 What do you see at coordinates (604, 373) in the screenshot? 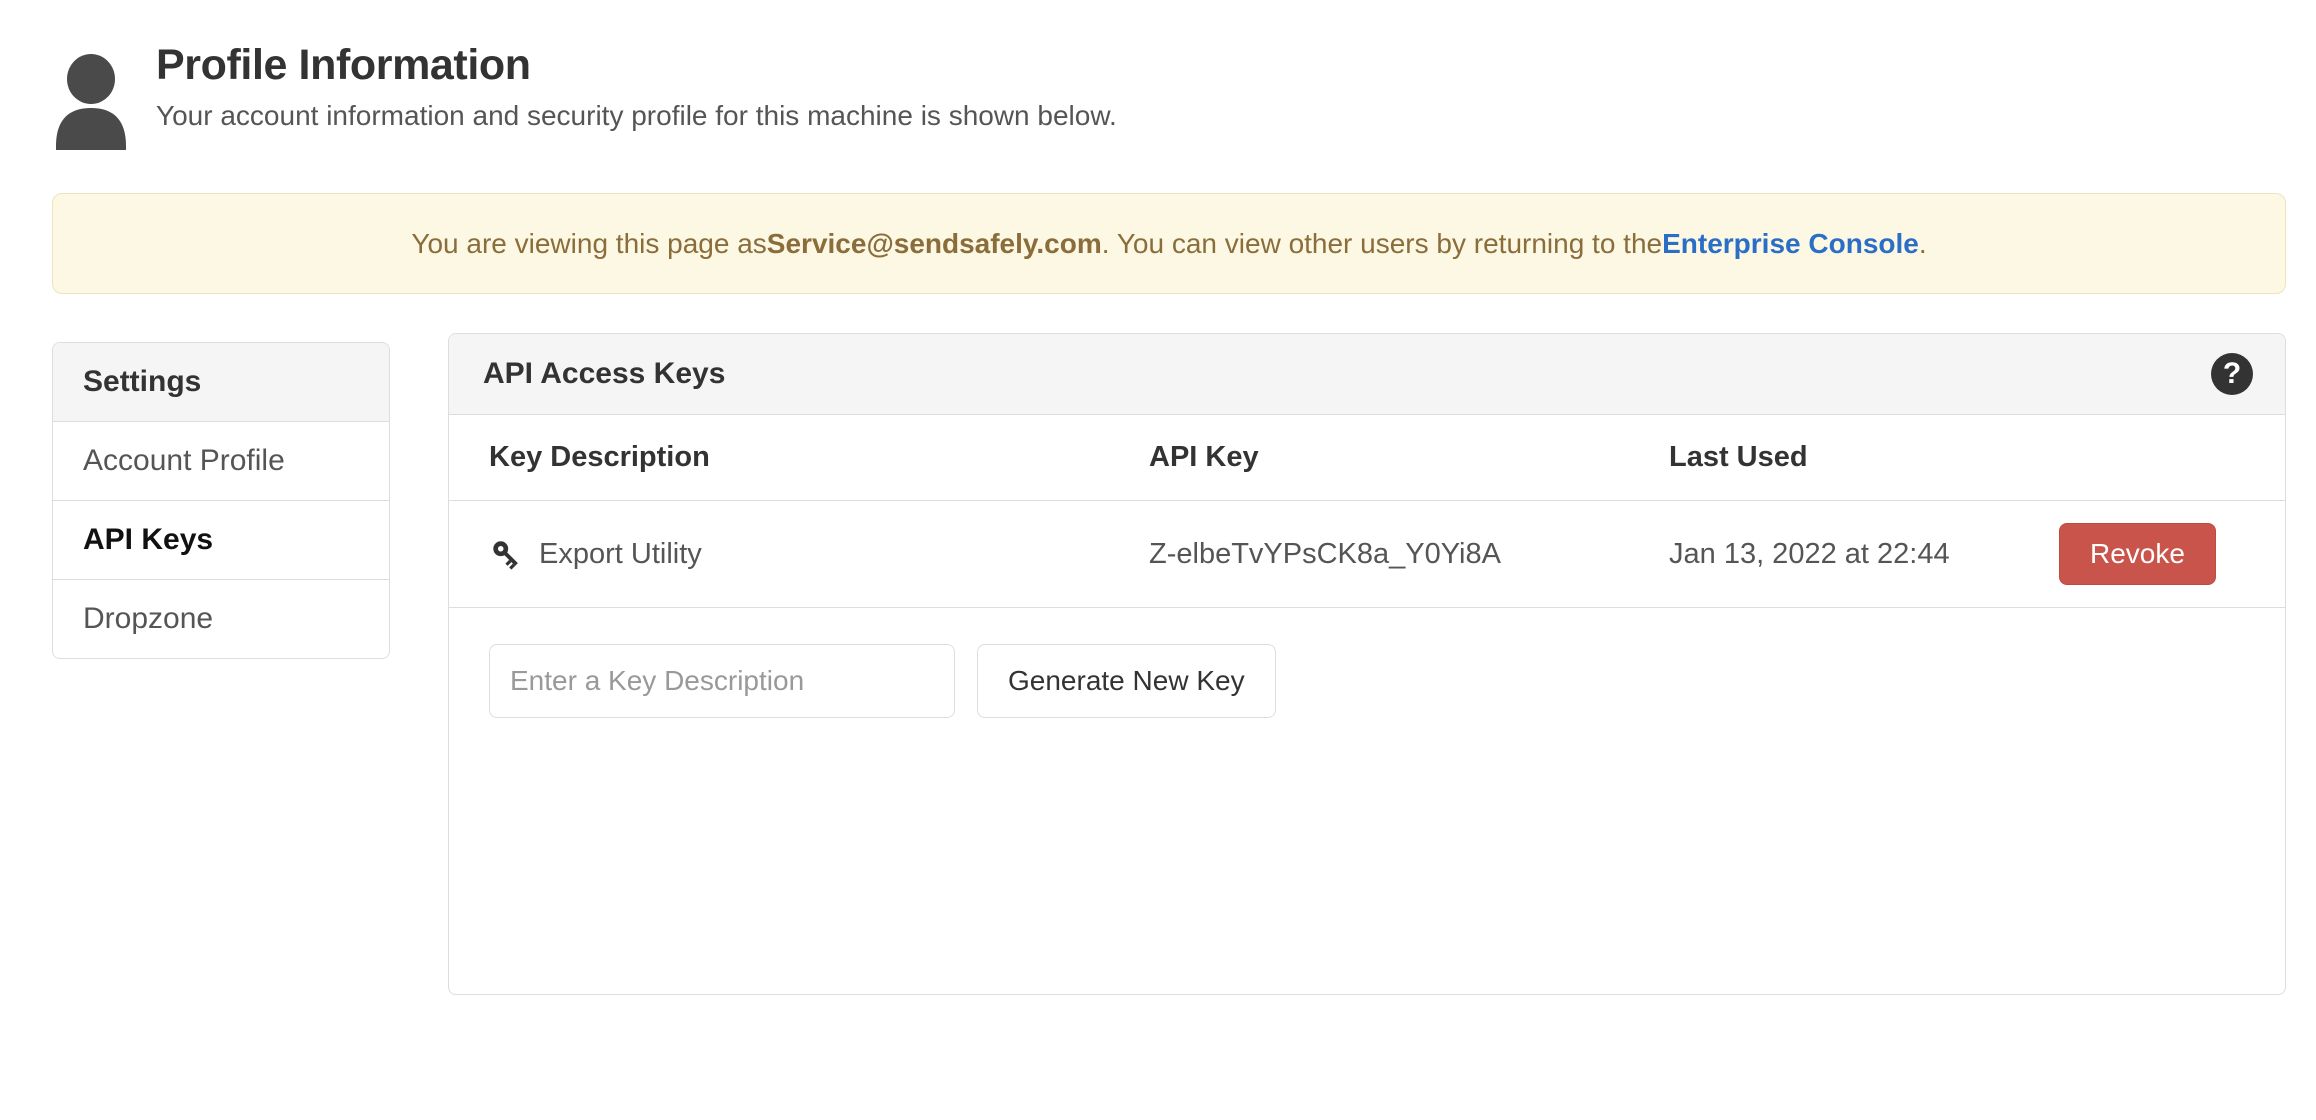
I see `panel-title: API Access Keys` at bounding box center [604, 373].